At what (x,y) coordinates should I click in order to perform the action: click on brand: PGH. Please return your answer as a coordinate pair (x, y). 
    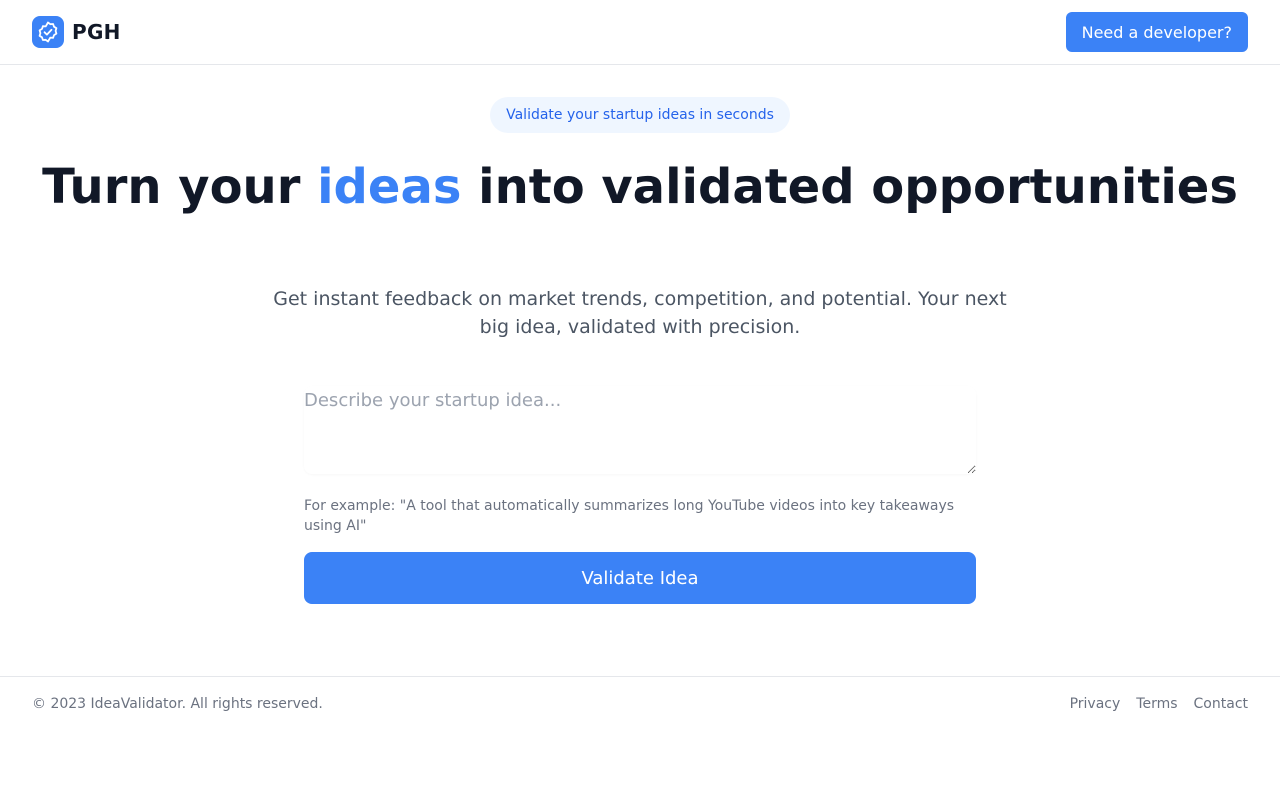
    Looking at the image, I should click on (76, 32).